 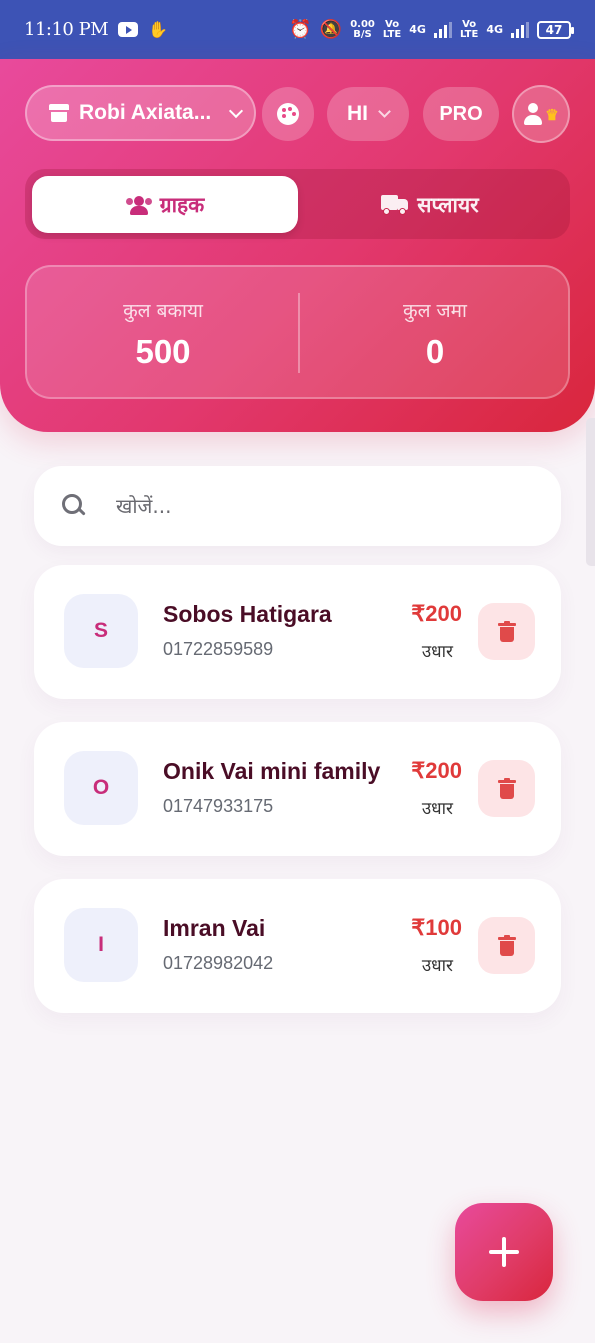 What do you see at coordinates (362, 24) in the screenshot?
I see `net-speed-value: 0.00` at bounding box center [362, 24].